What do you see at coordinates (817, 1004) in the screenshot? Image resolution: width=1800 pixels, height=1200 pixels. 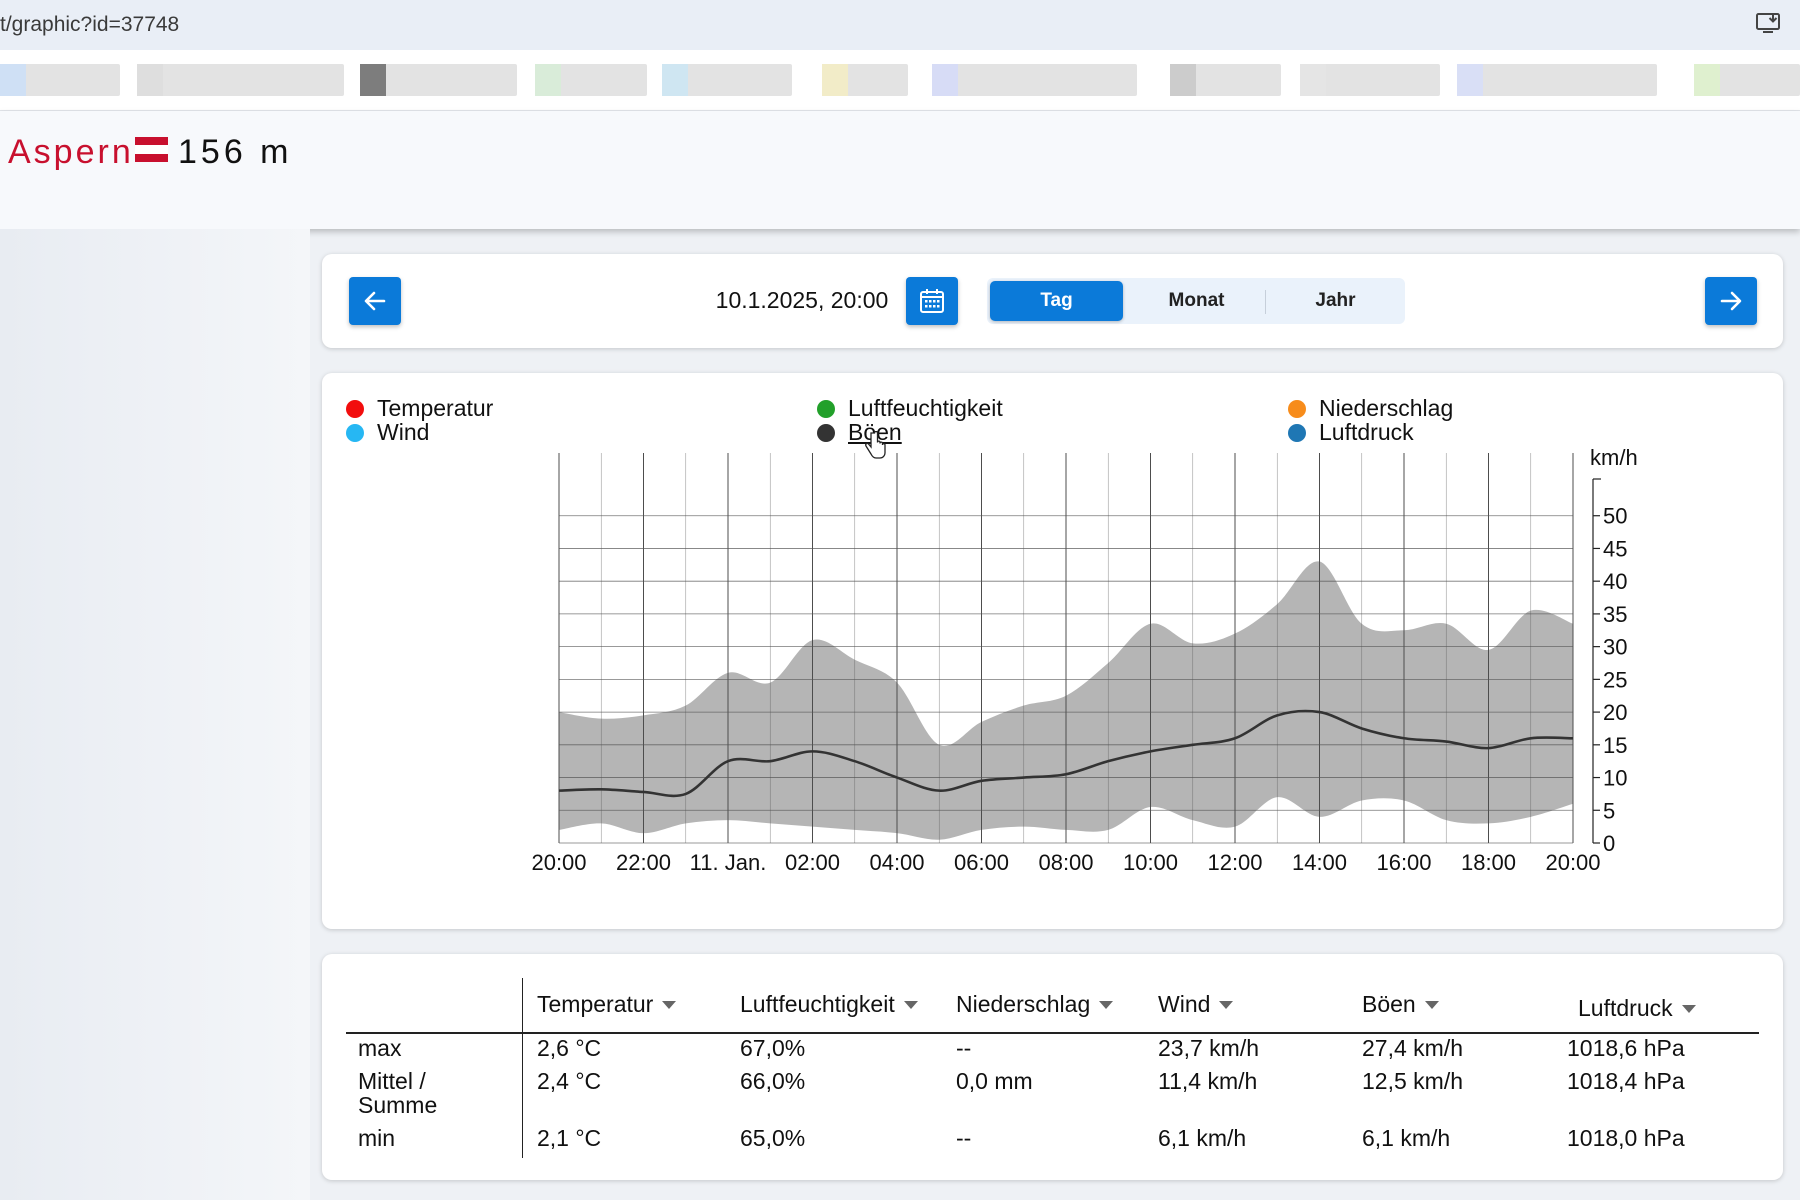 I see `column-header-label: Luftfeuchtigkeit` at bounding box center [817, 1004].